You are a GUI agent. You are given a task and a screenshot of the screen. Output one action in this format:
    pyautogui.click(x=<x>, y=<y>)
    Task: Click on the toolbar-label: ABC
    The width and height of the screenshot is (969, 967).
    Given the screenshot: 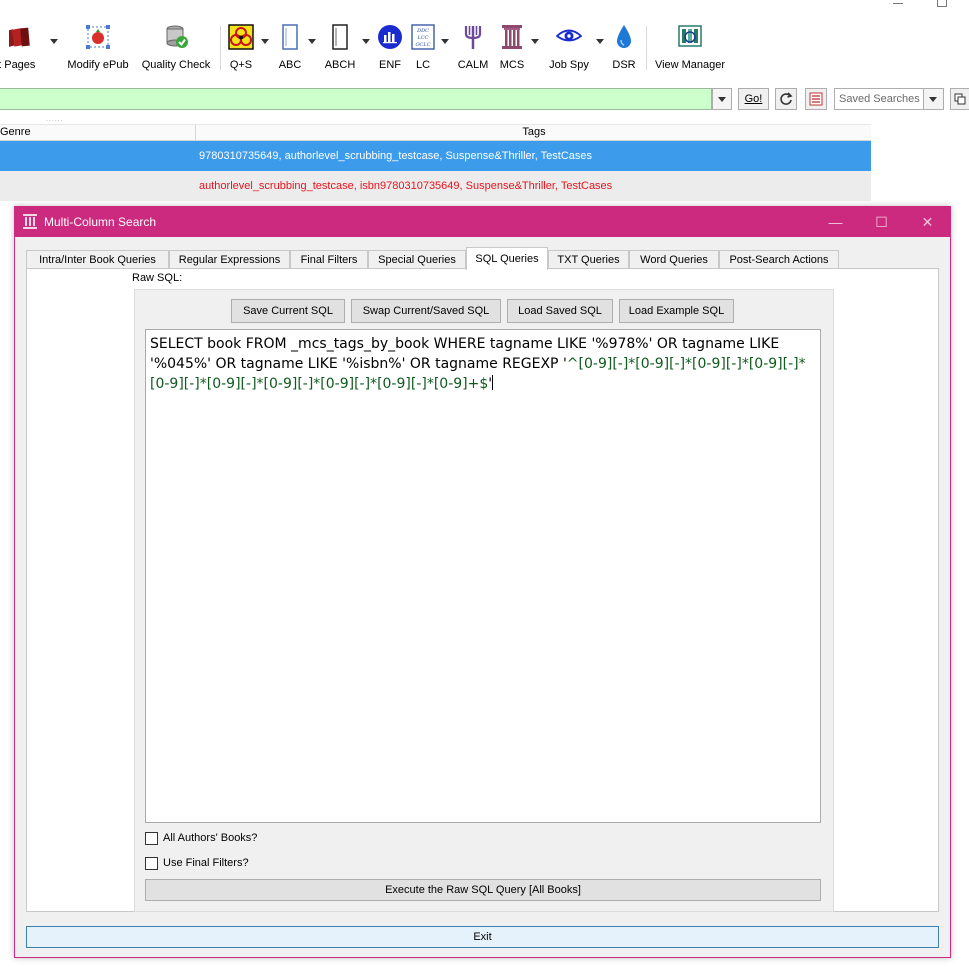 What is the action you would take?
    pyautogui.click(x=290, y=65)
    